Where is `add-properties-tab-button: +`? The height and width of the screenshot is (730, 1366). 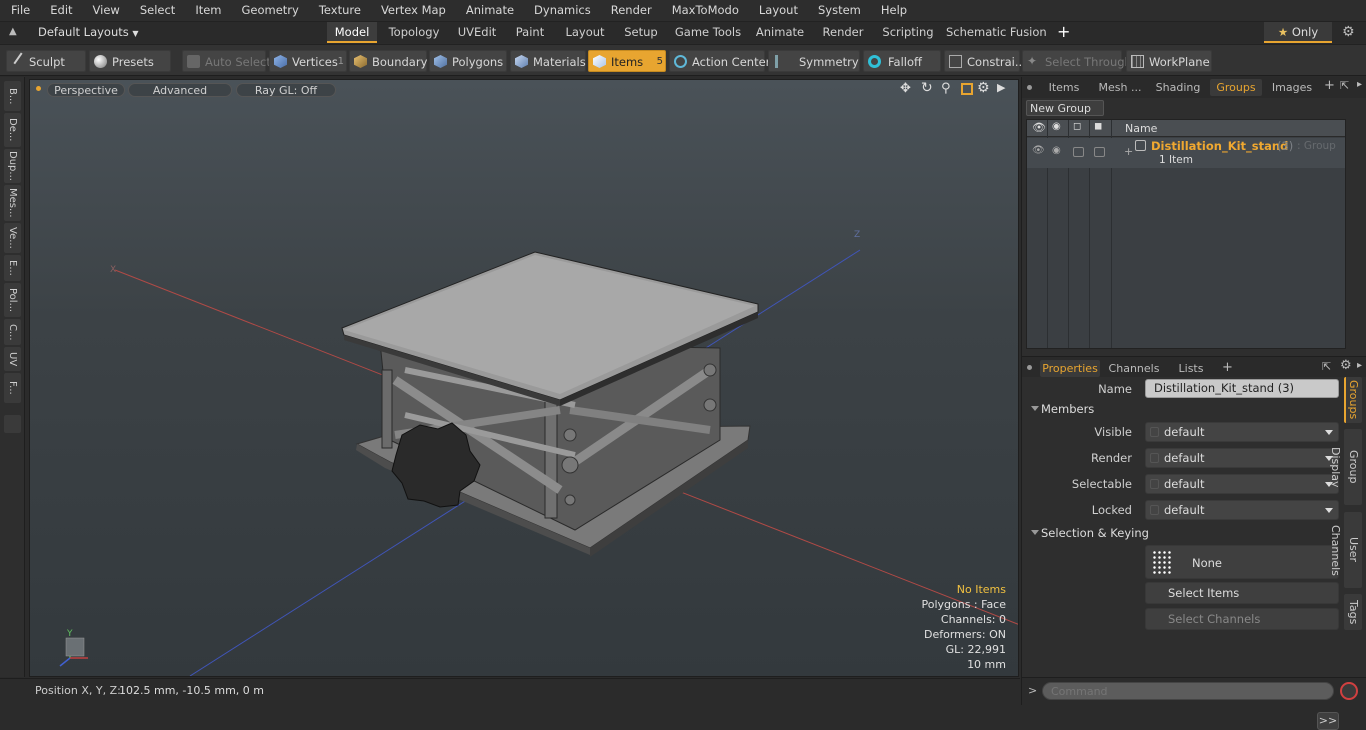 add-properties-tab-button: + is located at coordinates (1227, 367).